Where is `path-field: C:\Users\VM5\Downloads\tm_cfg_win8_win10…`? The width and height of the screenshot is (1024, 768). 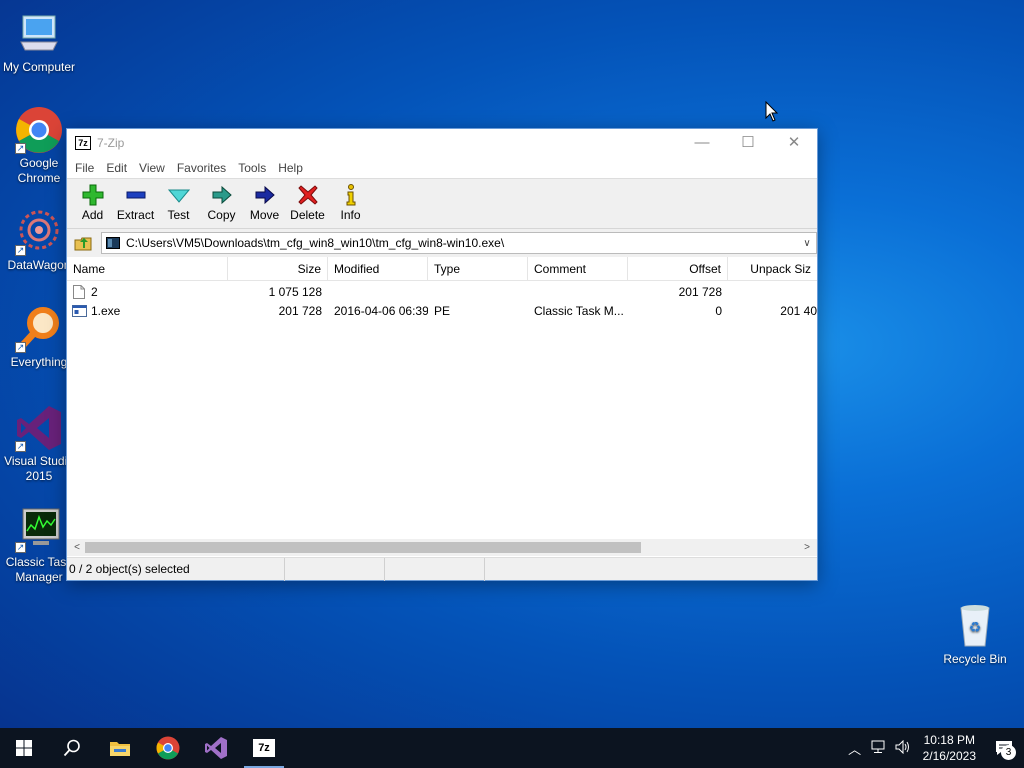 path-field: C:\Users\VM5\Downloads\tm_cfg_win8_win10… is located at coordinates (459, 243).